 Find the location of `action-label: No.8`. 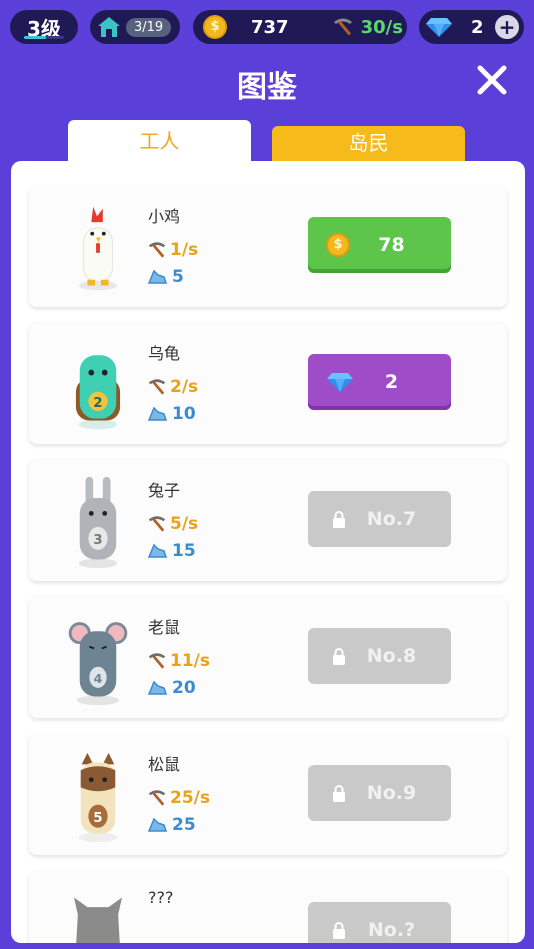

action-label: No.8 is located at coordinates (391, 656).